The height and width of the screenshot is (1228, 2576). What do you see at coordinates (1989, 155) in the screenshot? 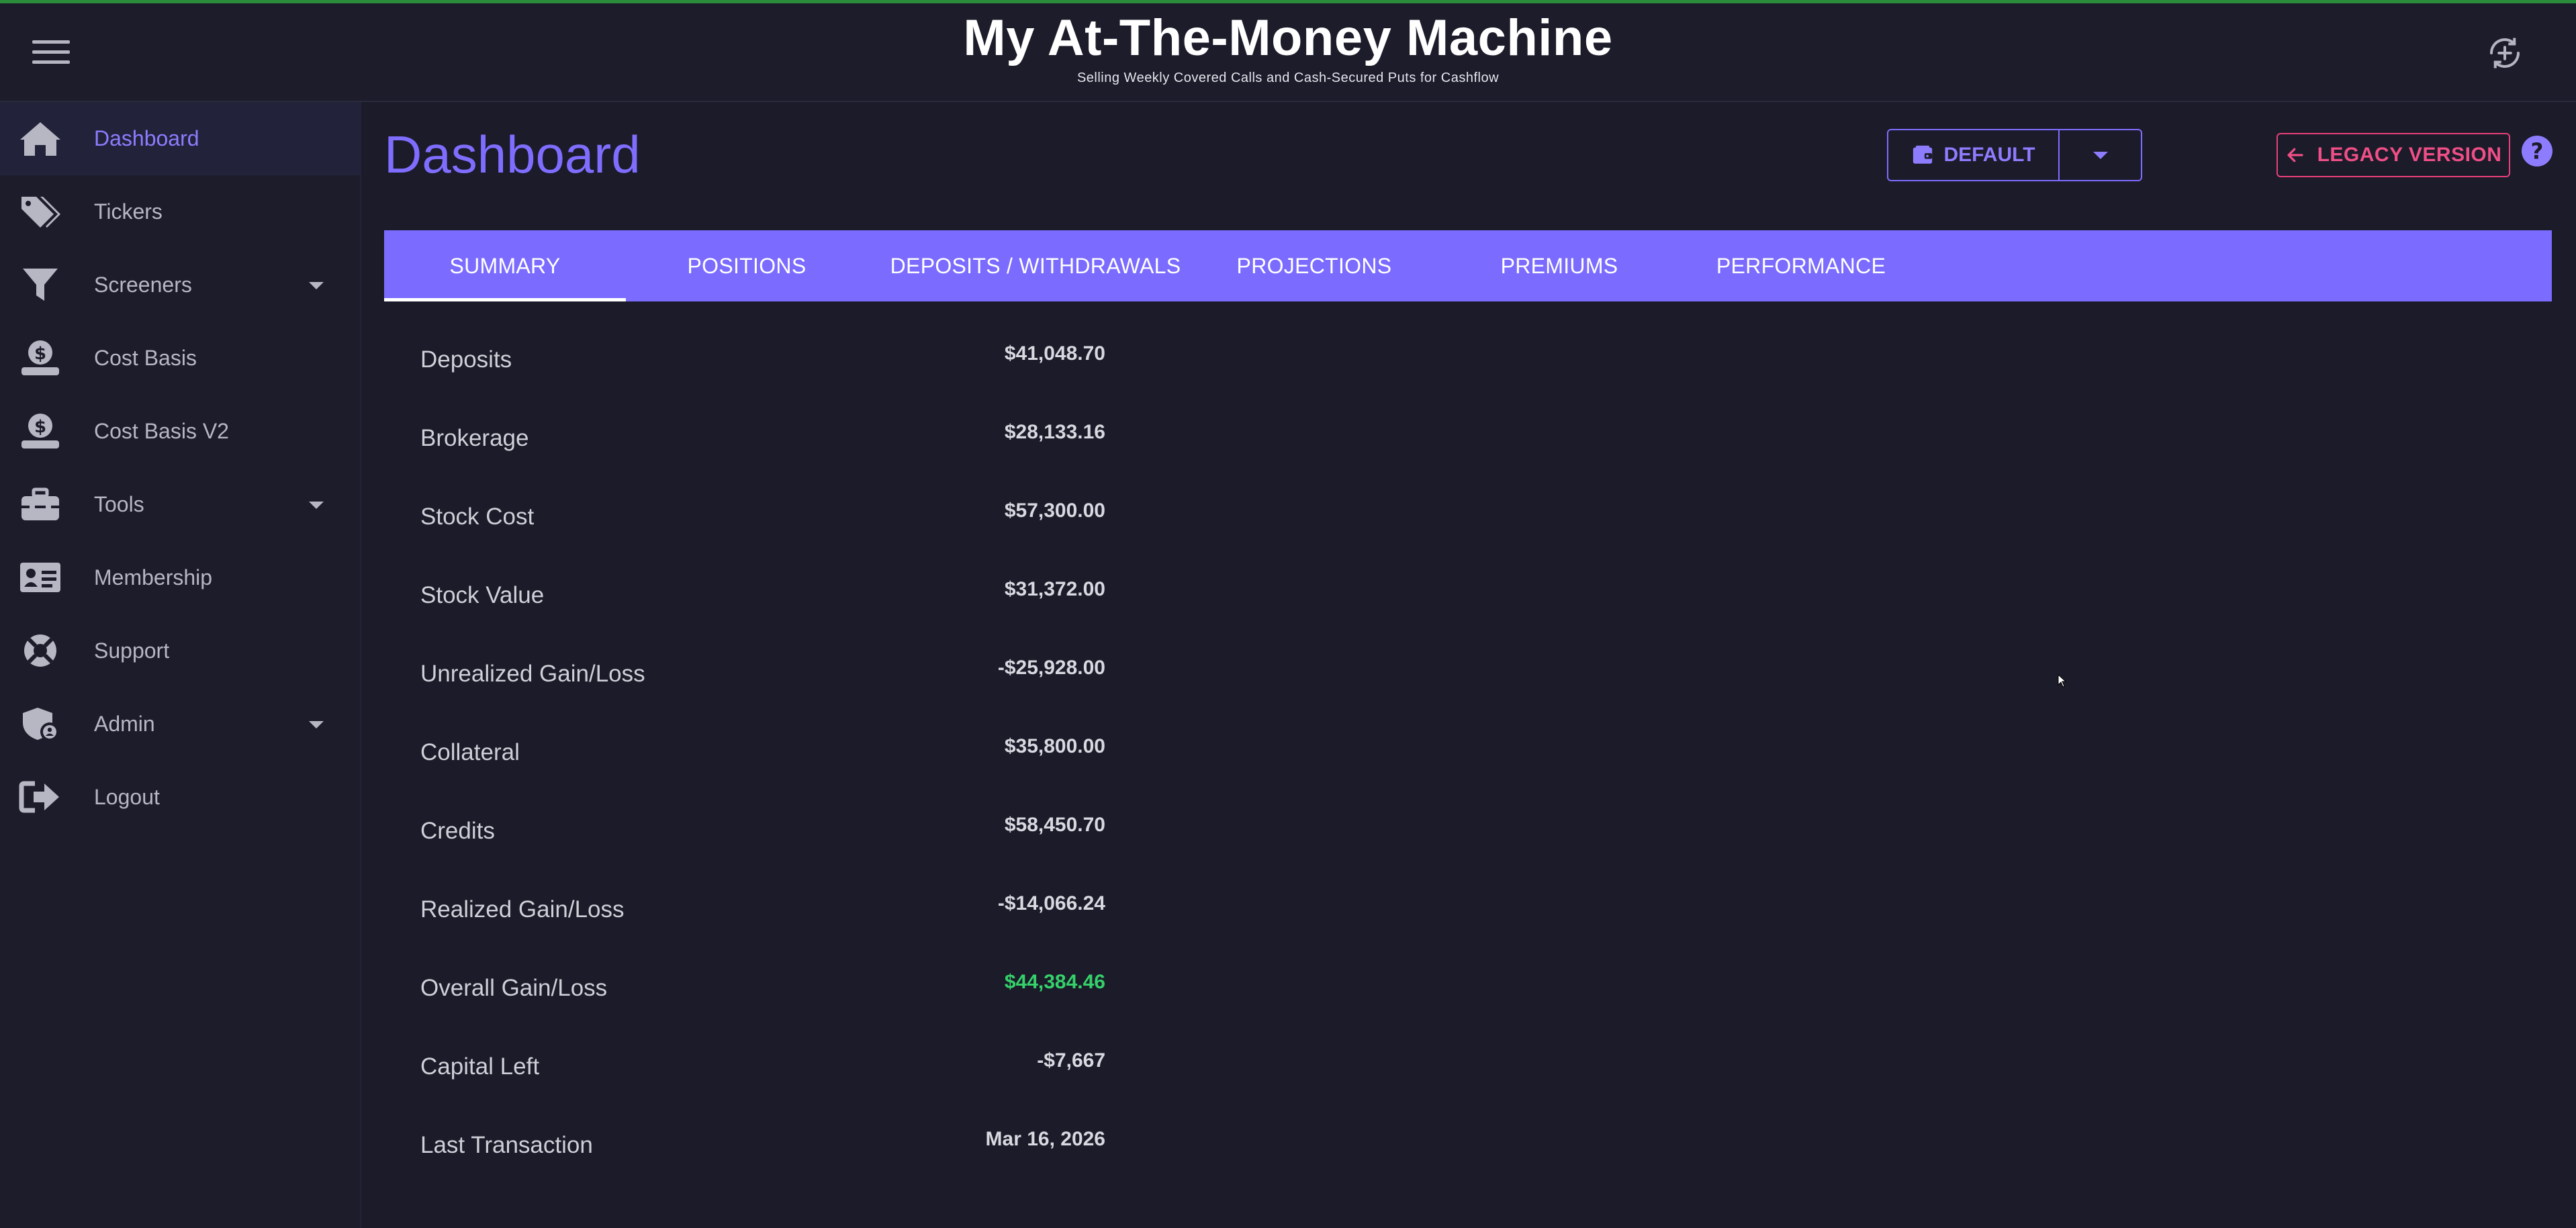
I see `portfolio-button-label: DEFAULT` at bounding box center [1989, 155].